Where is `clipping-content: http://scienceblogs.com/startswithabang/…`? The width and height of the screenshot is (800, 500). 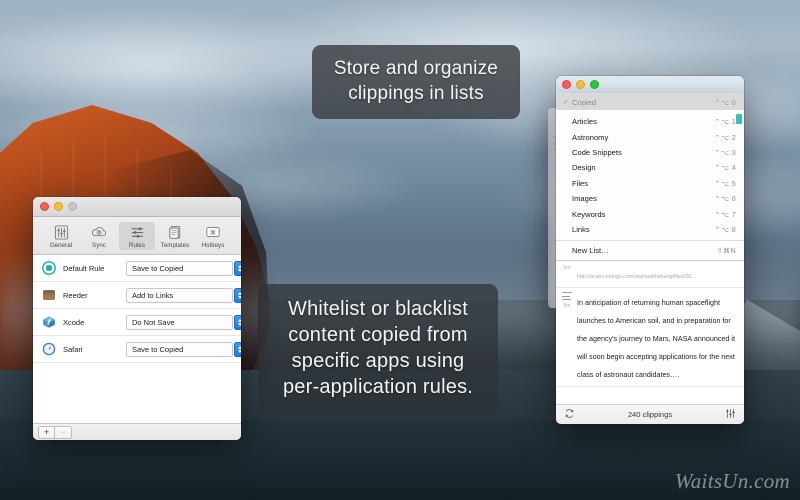
clipping-content: http://scienceblogs.com/startswithabang/… is located at coordinates (657, 274).